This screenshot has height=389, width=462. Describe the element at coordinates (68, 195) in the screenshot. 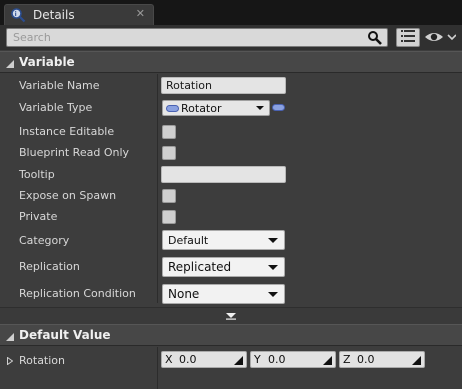

I see `expose-on-spawn-label: Expose on Spawn` at that location.